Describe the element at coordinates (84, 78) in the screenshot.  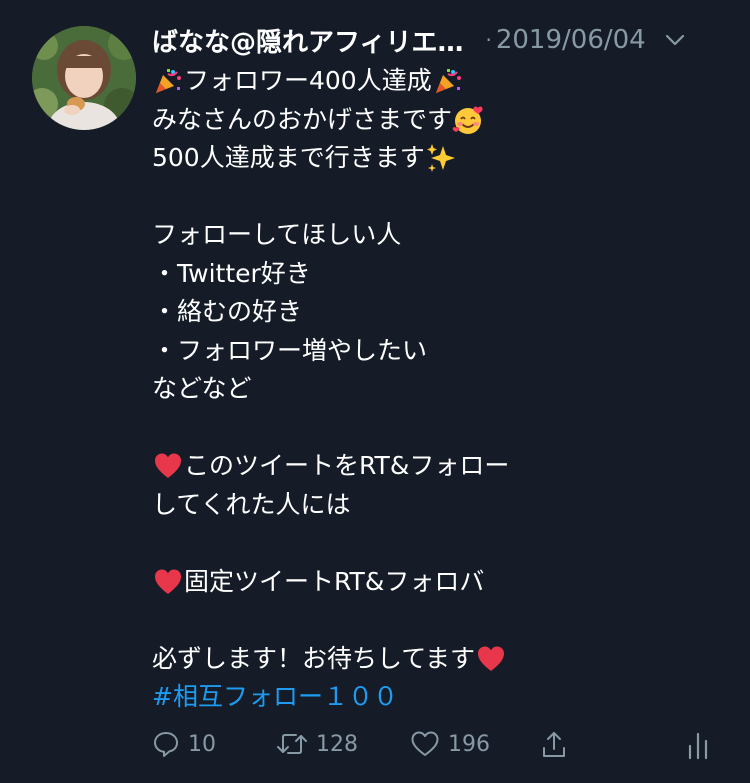
I see `avatar` at that location.